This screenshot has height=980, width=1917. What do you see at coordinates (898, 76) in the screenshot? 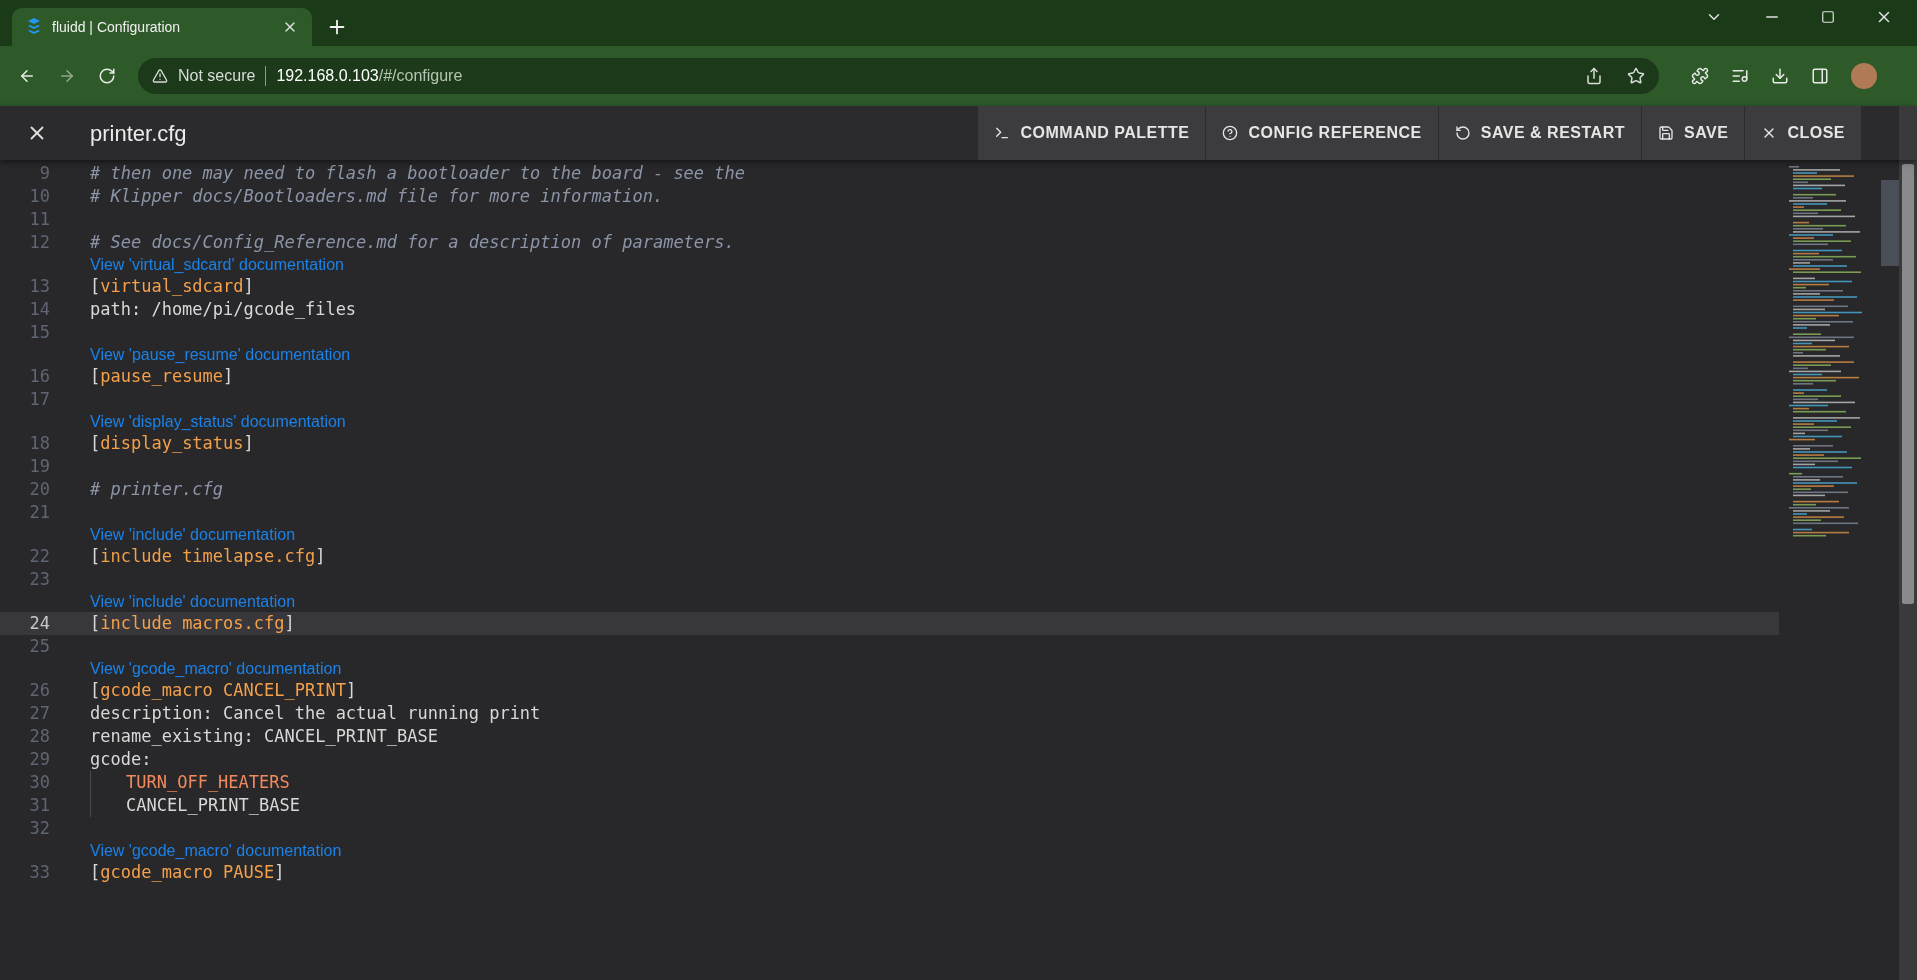
I see `address-field: Not secure 192.168.0.103/#/configure` at bounding box center [898, 76].